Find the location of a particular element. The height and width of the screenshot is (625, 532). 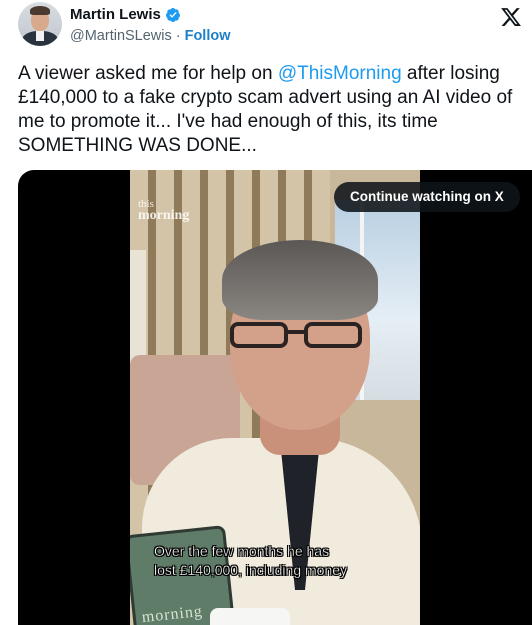

tablet-text: morning is located at coordinates (172, 613).